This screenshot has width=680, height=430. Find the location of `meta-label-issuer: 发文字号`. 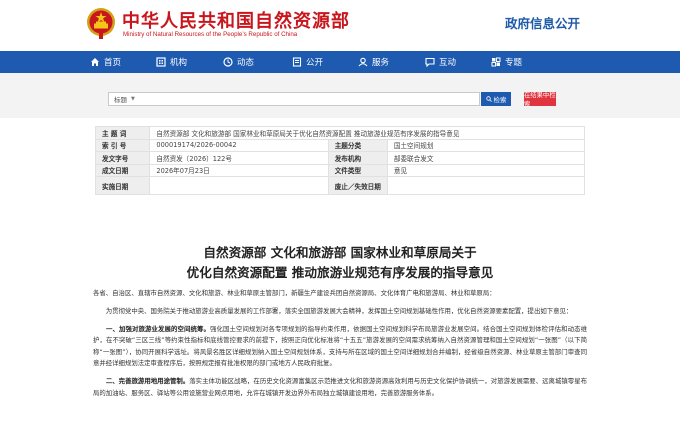

meta-label-issuer: 发文字号 is located at coordinates (122, 158).